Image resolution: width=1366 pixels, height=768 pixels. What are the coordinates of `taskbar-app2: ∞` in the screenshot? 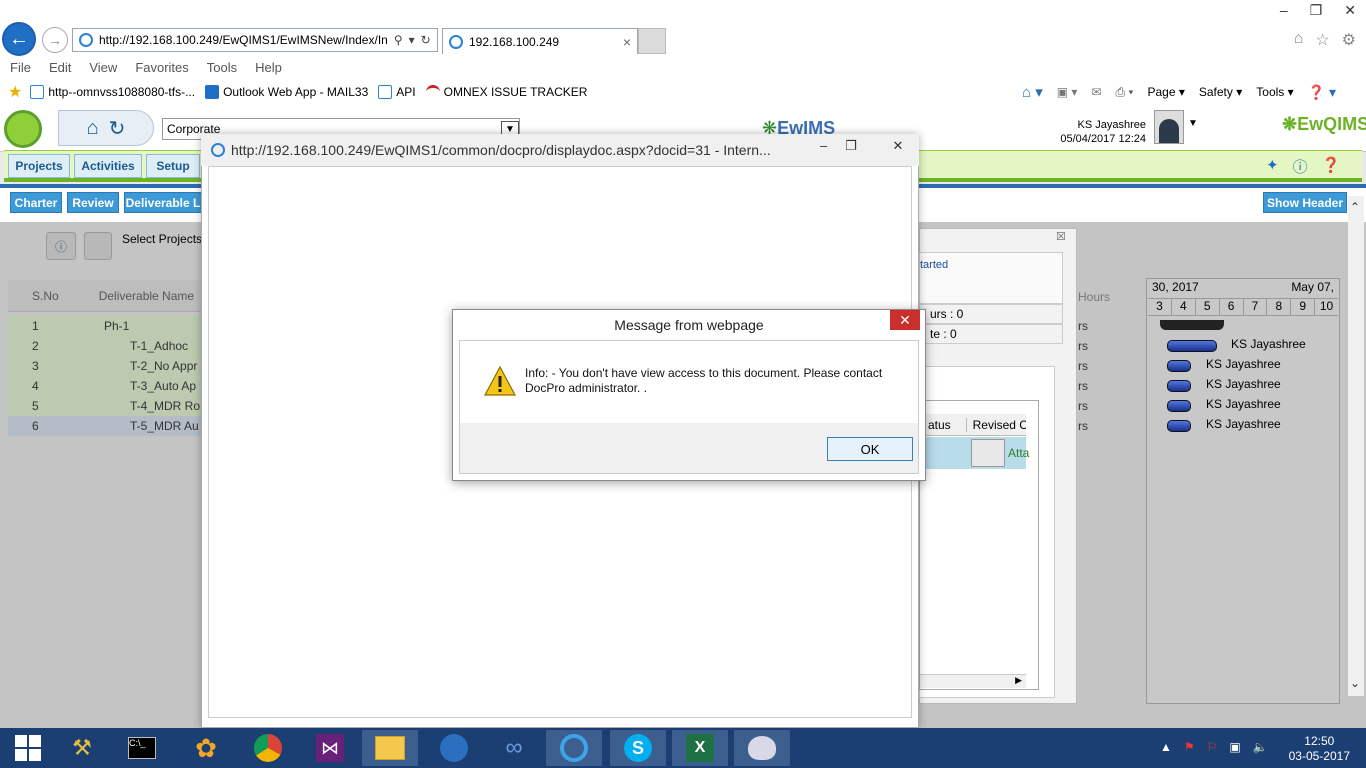 It's located at (514, 748).